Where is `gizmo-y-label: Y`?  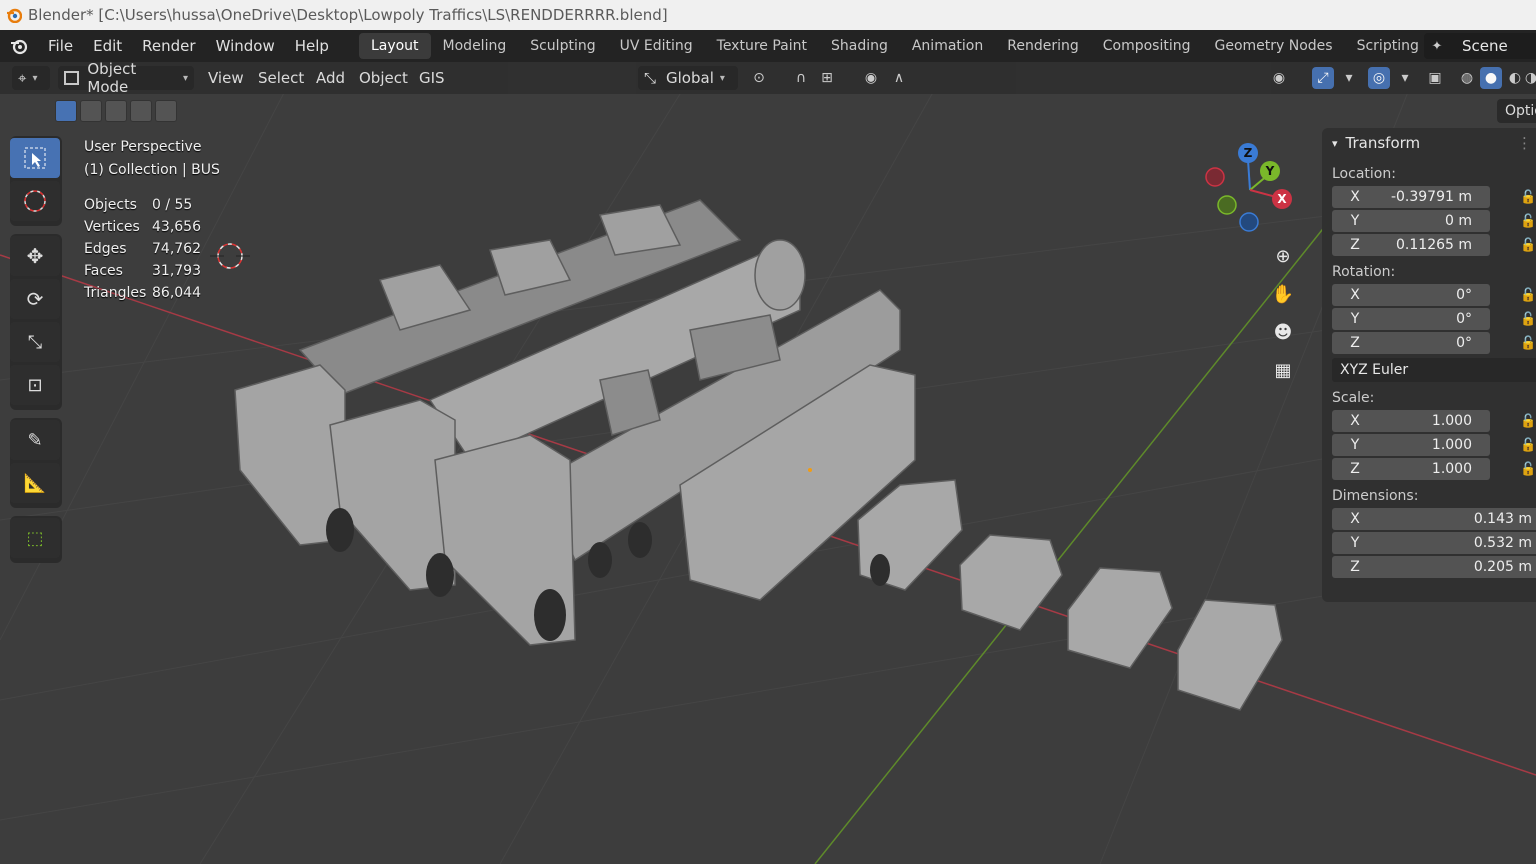 gizmo-y-label: Y is located at coordinates (1270, 171).